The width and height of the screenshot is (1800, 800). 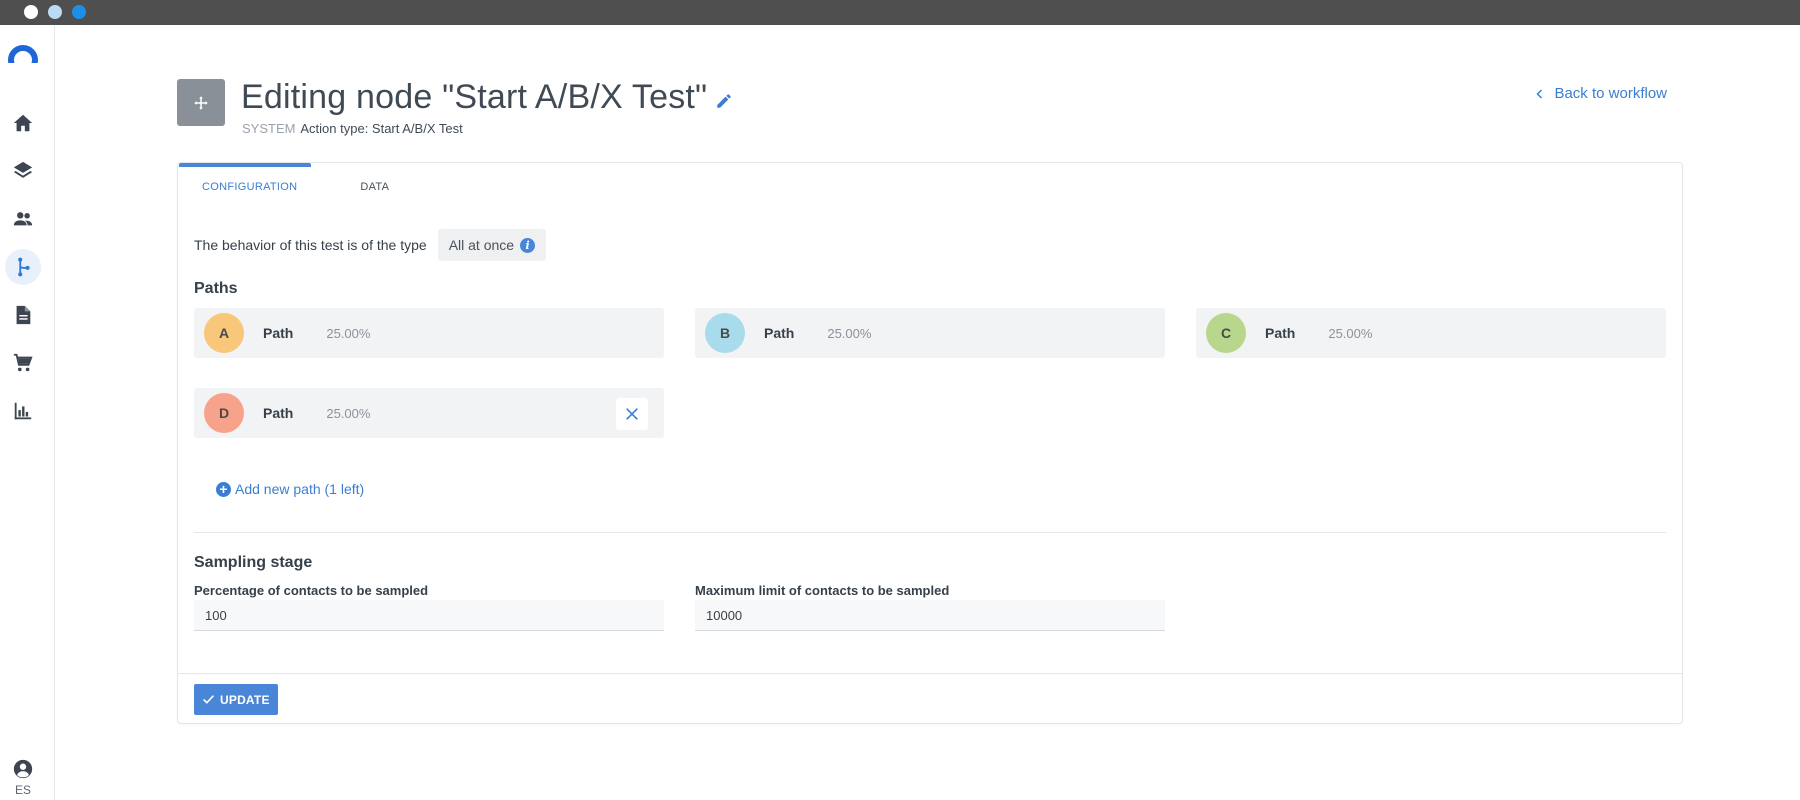 I want to click on behavior-type-value: All at once, so click(x=481, y=245).